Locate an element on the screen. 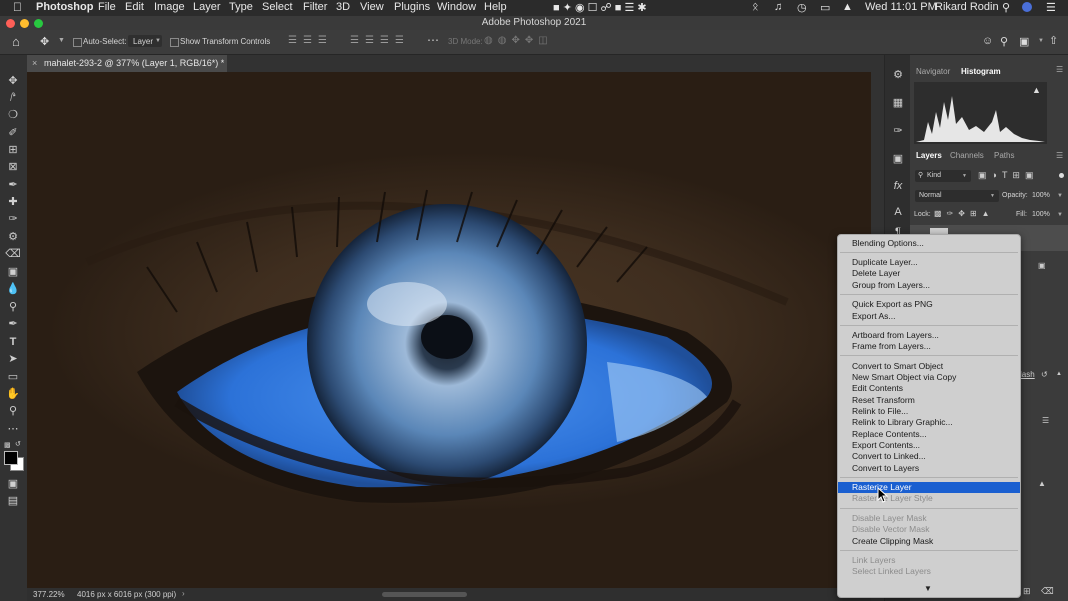  wifi-icon: ▲ is located at coordinates (847, 7).